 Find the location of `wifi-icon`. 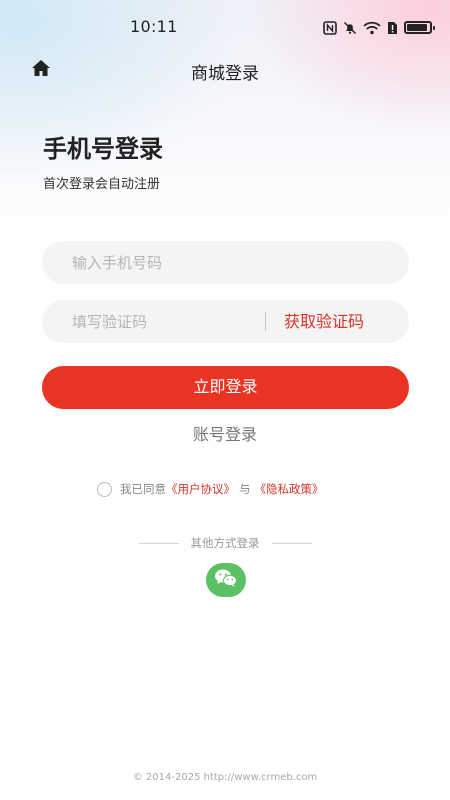

wifi-icon is located at coordinates (372, 27).